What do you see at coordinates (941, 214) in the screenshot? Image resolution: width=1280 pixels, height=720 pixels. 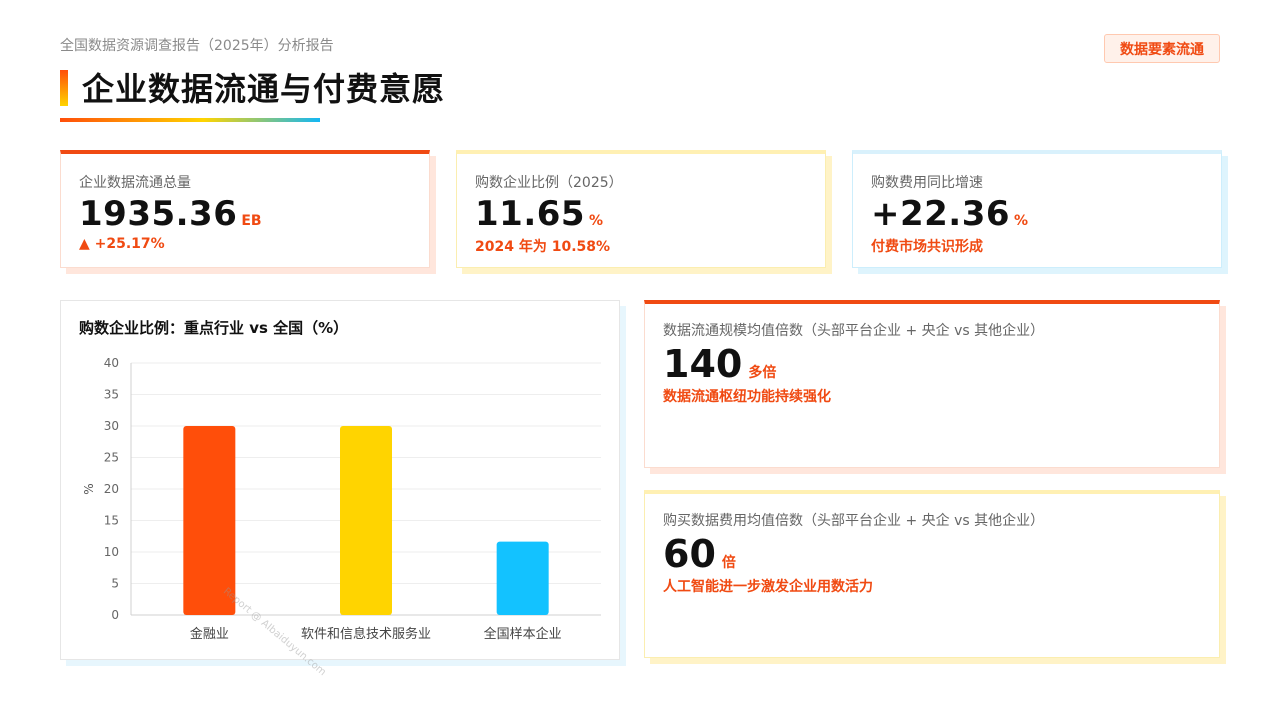 I see `kpi-value: +22.36` at bounding box center [941, 214].